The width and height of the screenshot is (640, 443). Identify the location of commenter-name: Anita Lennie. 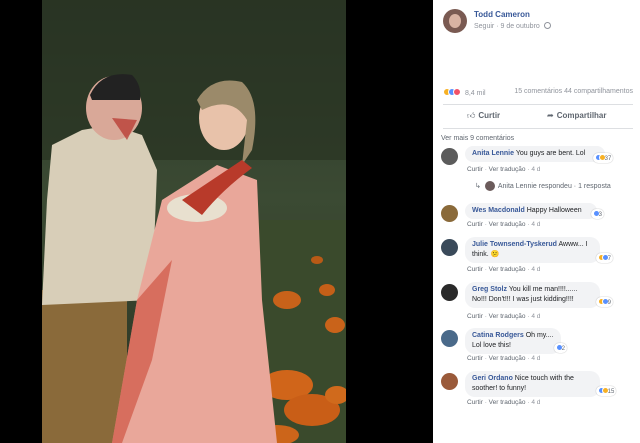
(493, 153).